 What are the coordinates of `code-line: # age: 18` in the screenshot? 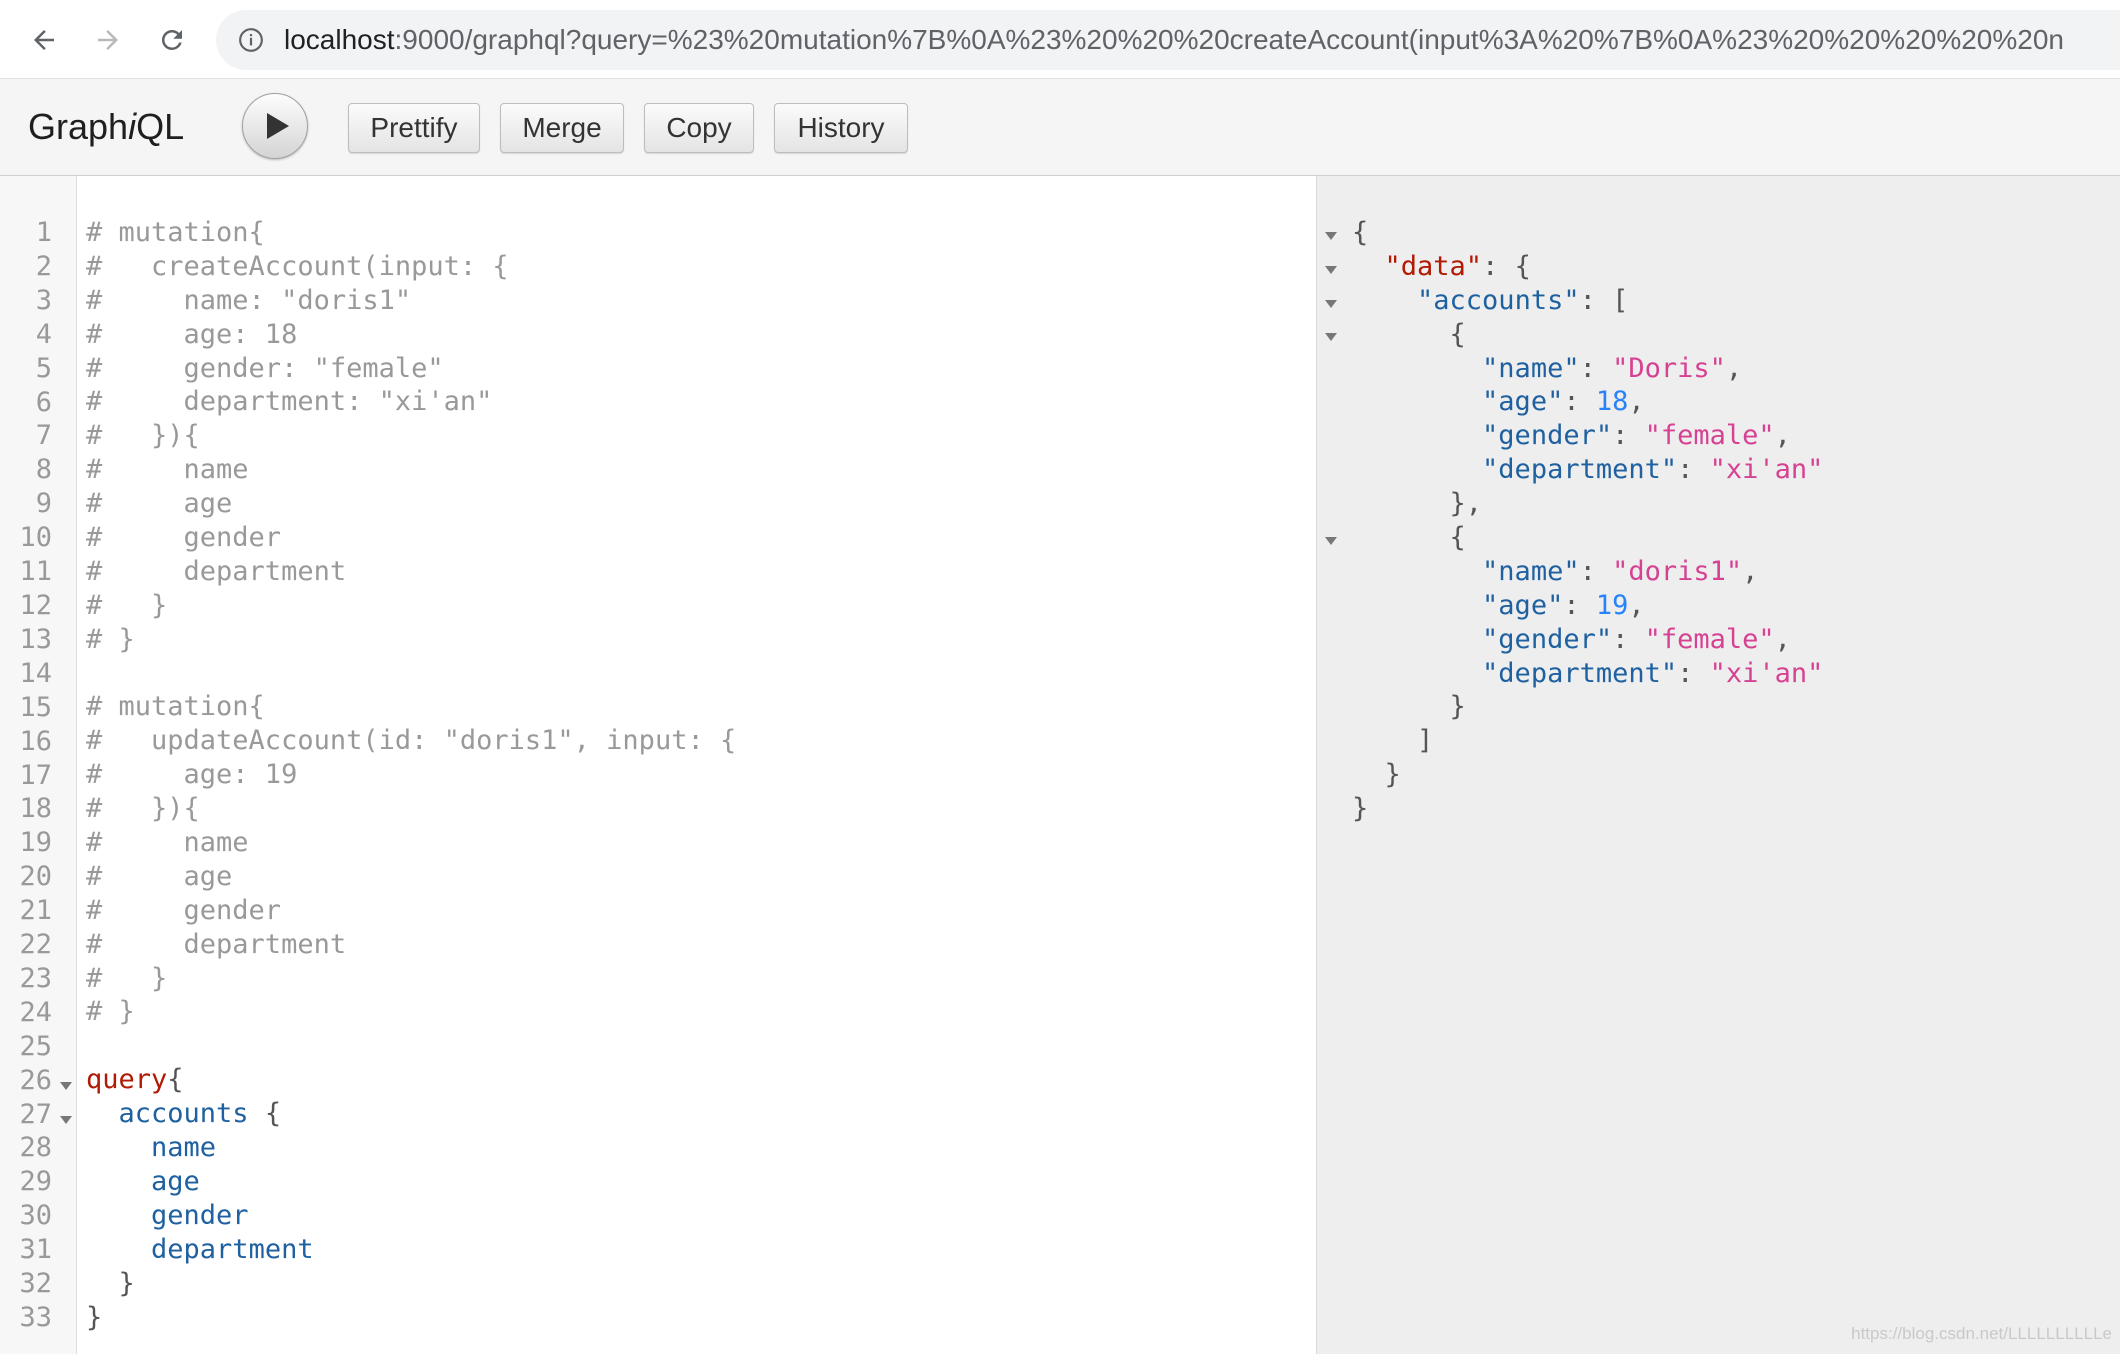 It's located at (411, 335).